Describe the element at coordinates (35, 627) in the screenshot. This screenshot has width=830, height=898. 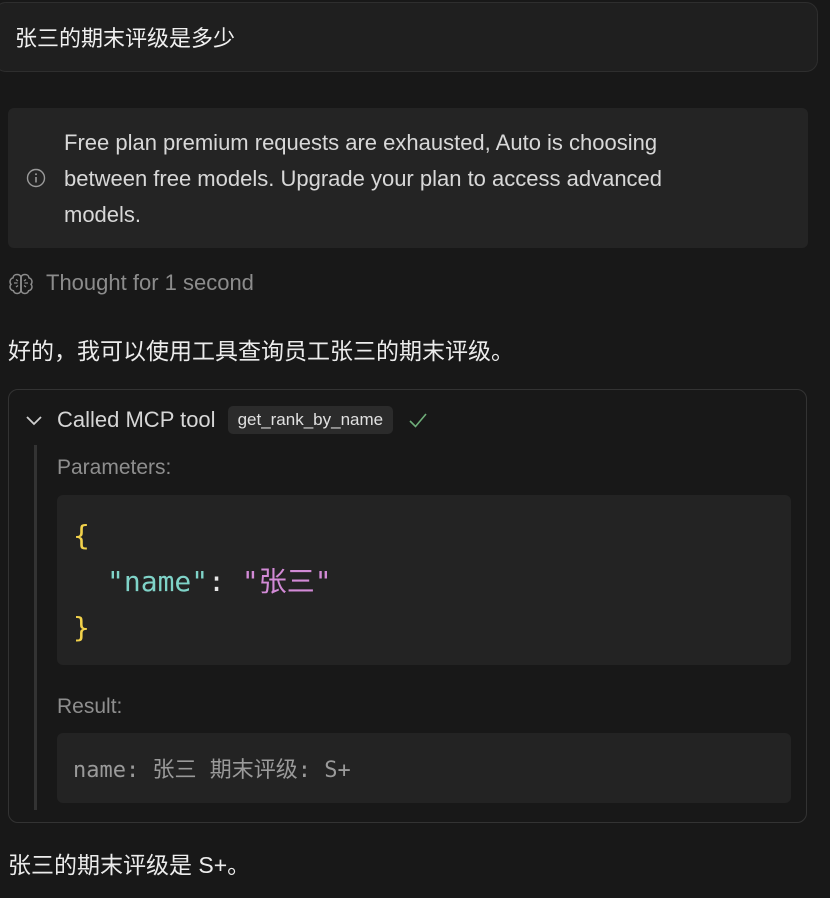
I see `tool-call-rail` at that location.